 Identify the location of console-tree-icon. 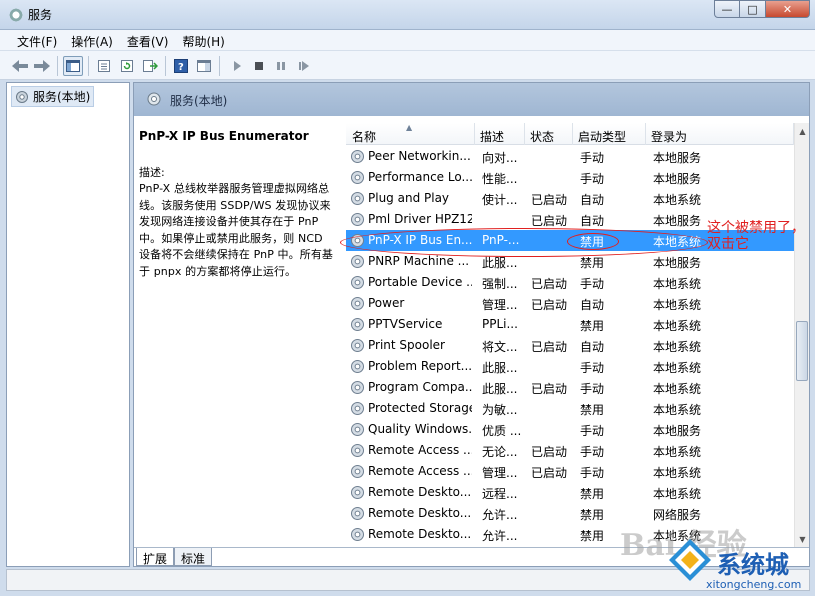
(73, 66).